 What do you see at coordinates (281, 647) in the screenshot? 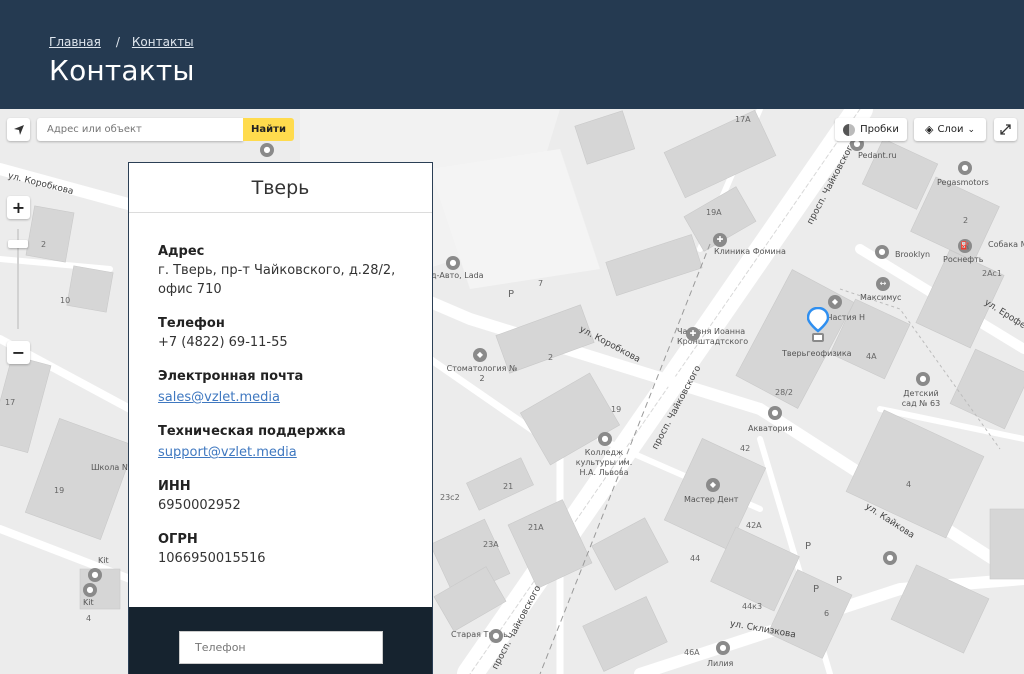
I see `callback-phone-input` at bounding box center [281, 647].